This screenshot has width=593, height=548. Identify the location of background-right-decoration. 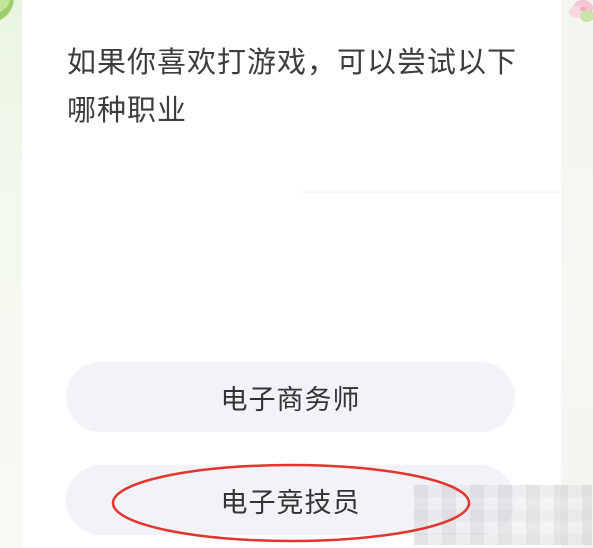
(577, 274).